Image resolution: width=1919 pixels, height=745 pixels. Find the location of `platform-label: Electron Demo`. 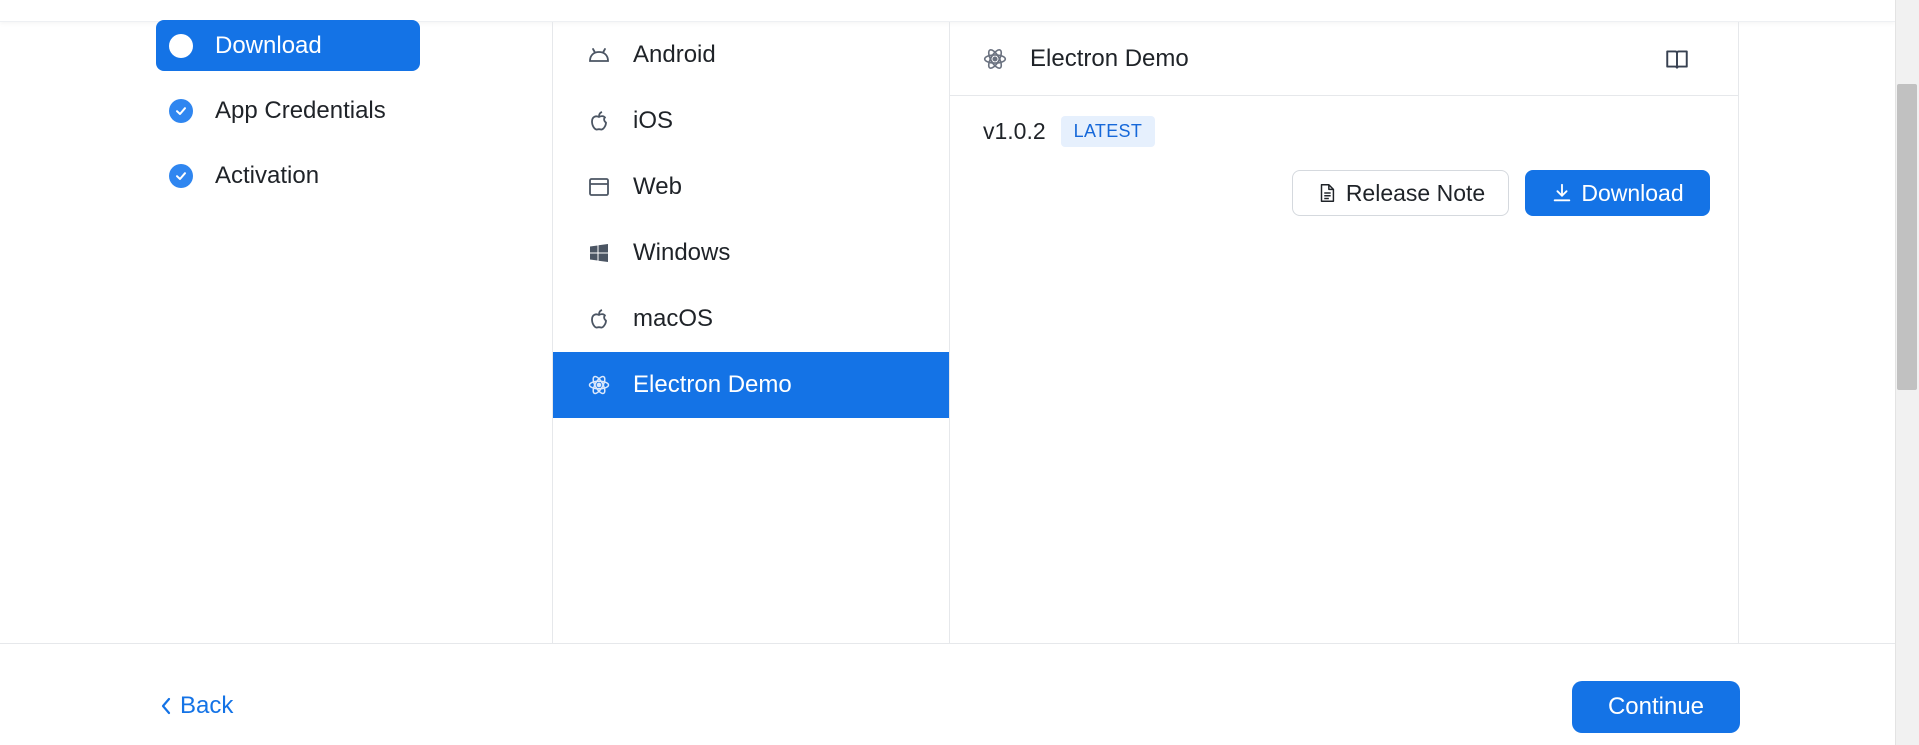

platform-label: Electron Demo is located at coordinates (712, 384).